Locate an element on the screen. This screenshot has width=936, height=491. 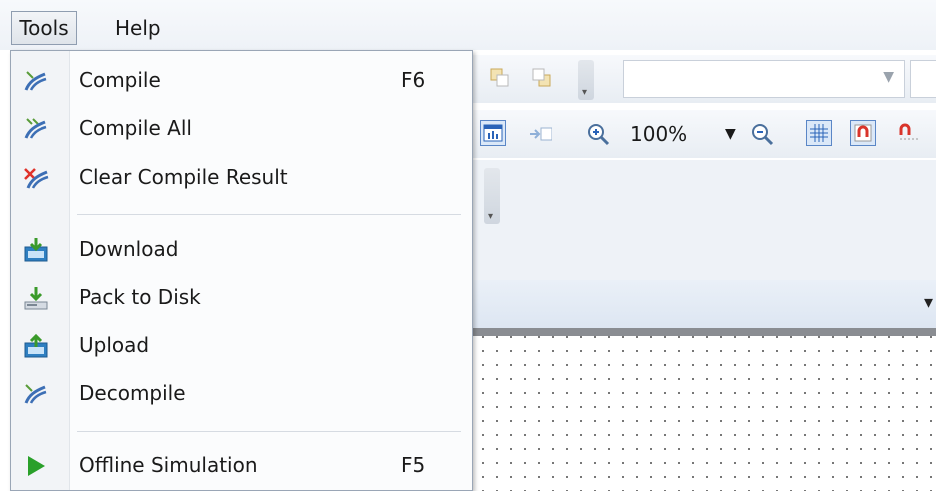
document-tab-strip is located at coordinates (703, 305).